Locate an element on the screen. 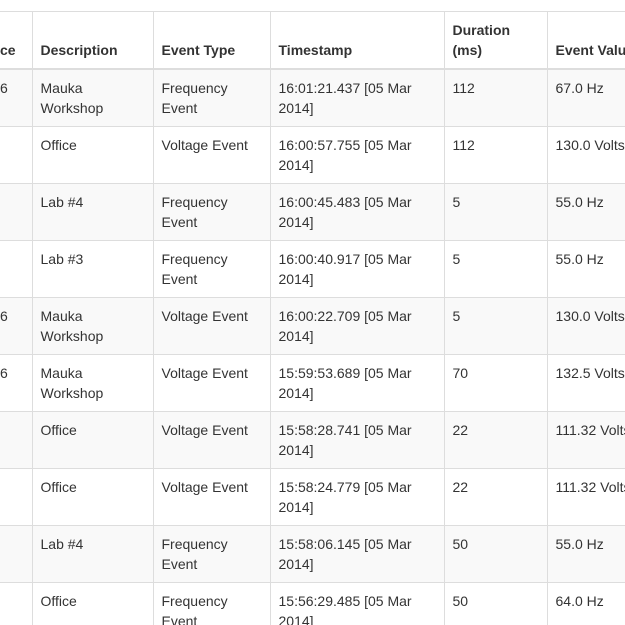  cell-description: Lab #3 is located at coordinates (92, 269).